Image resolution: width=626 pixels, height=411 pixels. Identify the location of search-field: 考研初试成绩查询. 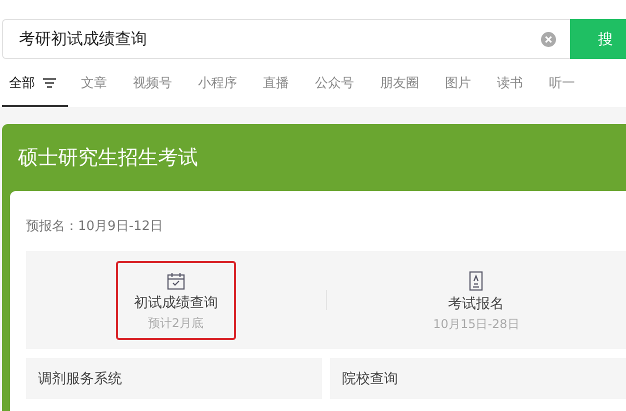
(286, 39).